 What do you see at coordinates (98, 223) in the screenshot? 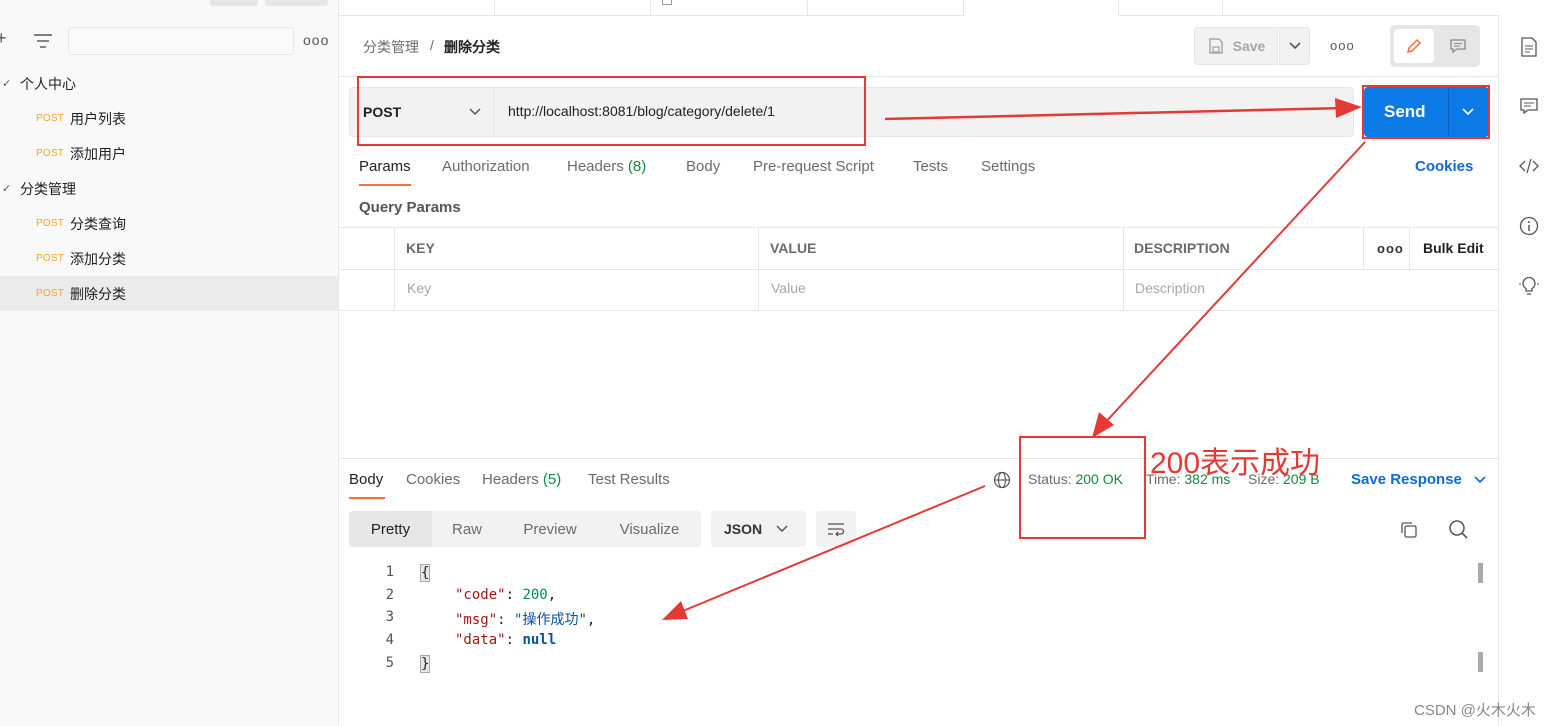
I see `request-label: 分类查询` at bounding box center [98, 223].